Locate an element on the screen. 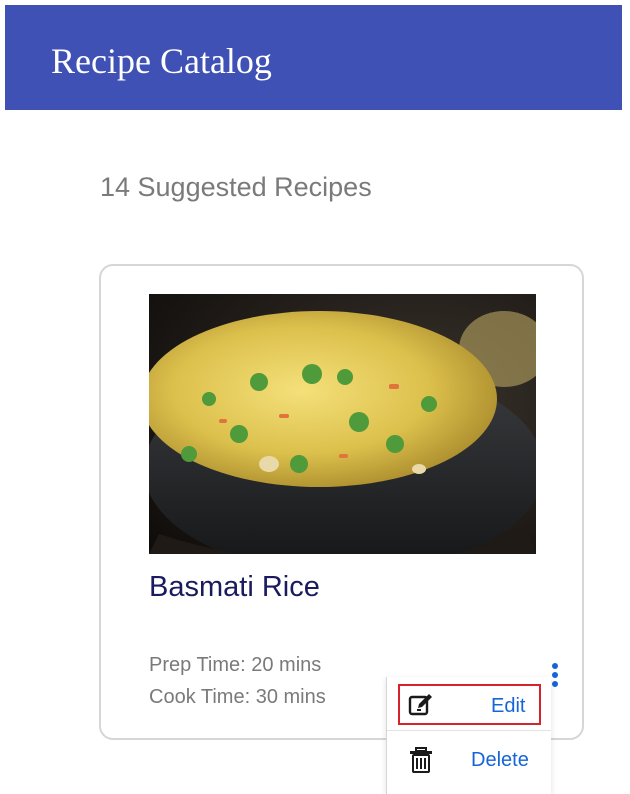 This screenshot has height=794, width=630. trash-icon is located at coordinates (421, 760).